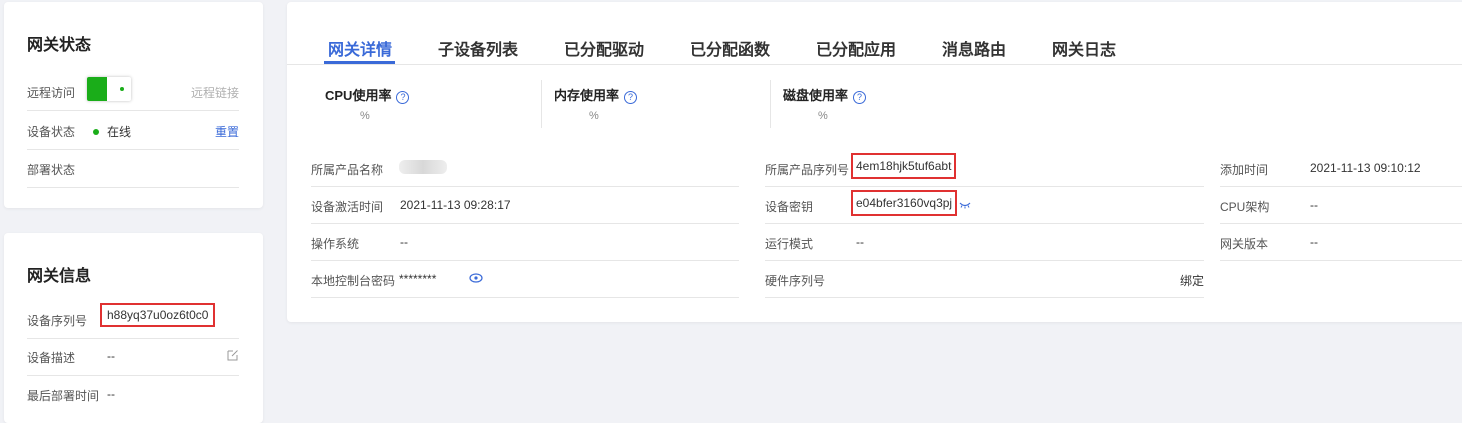 This screenshot has height=423, width=1462. I want to click on status-card-title: 网关状态, so click(59, 45).